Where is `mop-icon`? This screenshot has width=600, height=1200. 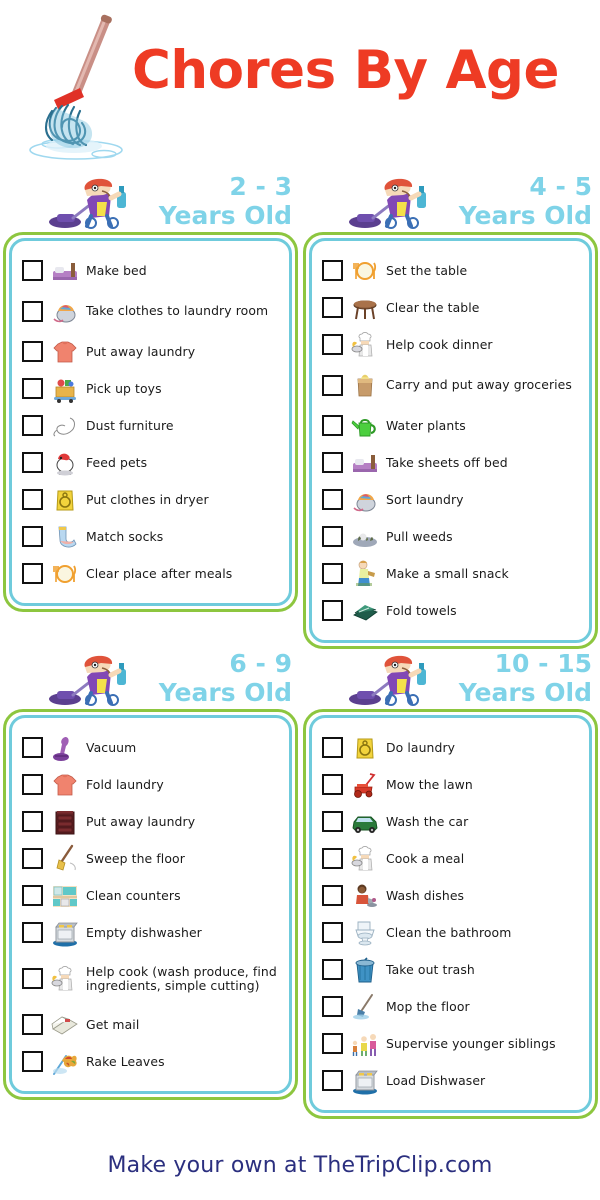
mop-icon is located at coordinates (365, 1007).